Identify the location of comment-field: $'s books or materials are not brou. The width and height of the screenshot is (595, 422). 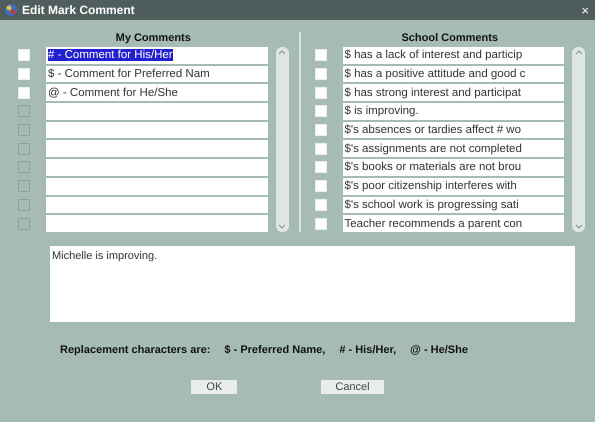
(453, 167).